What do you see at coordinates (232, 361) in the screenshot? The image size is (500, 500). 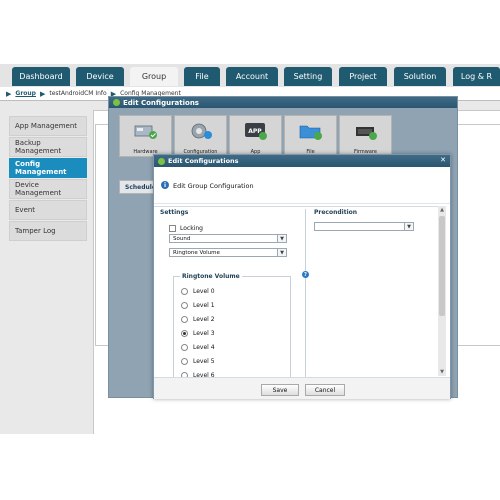 I see `level-5-option: Level 5` at bounding box center [232, 361].